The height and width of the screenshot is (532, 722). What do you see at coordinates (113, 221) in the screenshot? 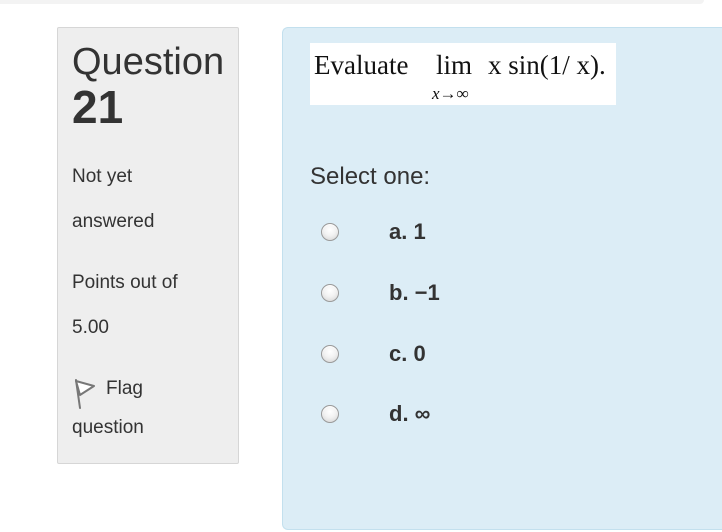
I see `status-line-2: answered` at bounding box center [113, 221].